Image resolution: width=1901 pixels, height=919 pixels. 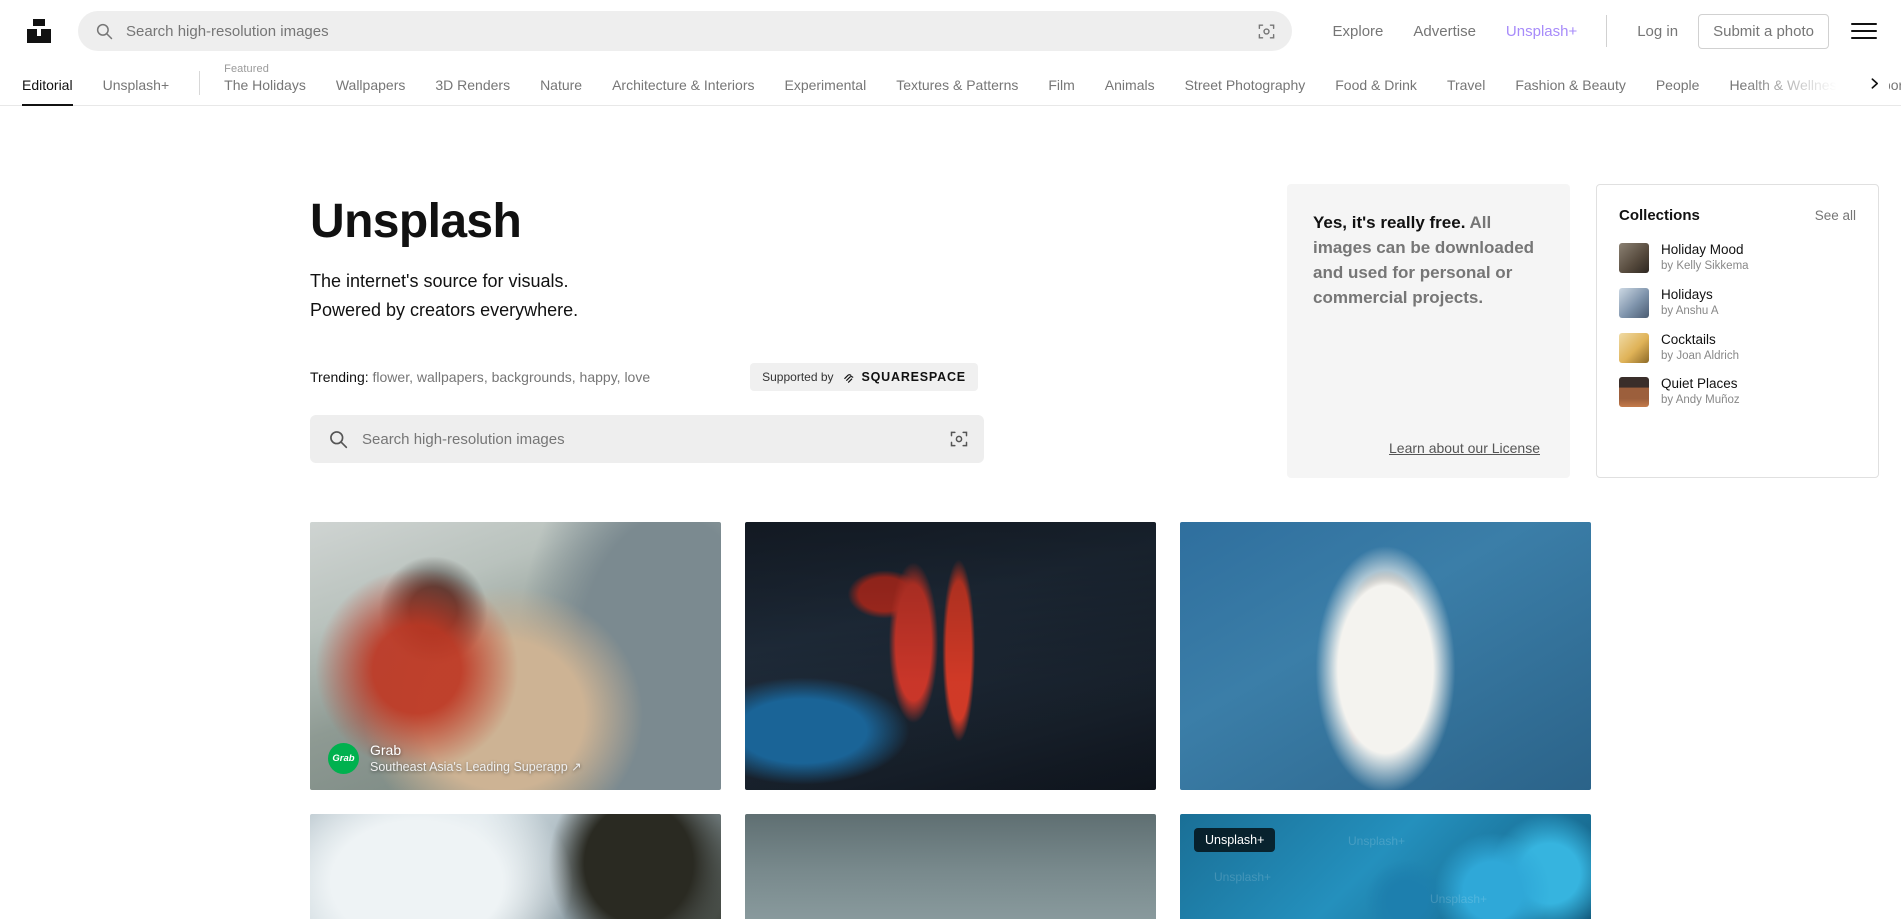 What do you see at coordinates (957, 91) in the screenshot?
I see `category-textures-patterns: Textures & Patterns` at bounding box center [957, 91].